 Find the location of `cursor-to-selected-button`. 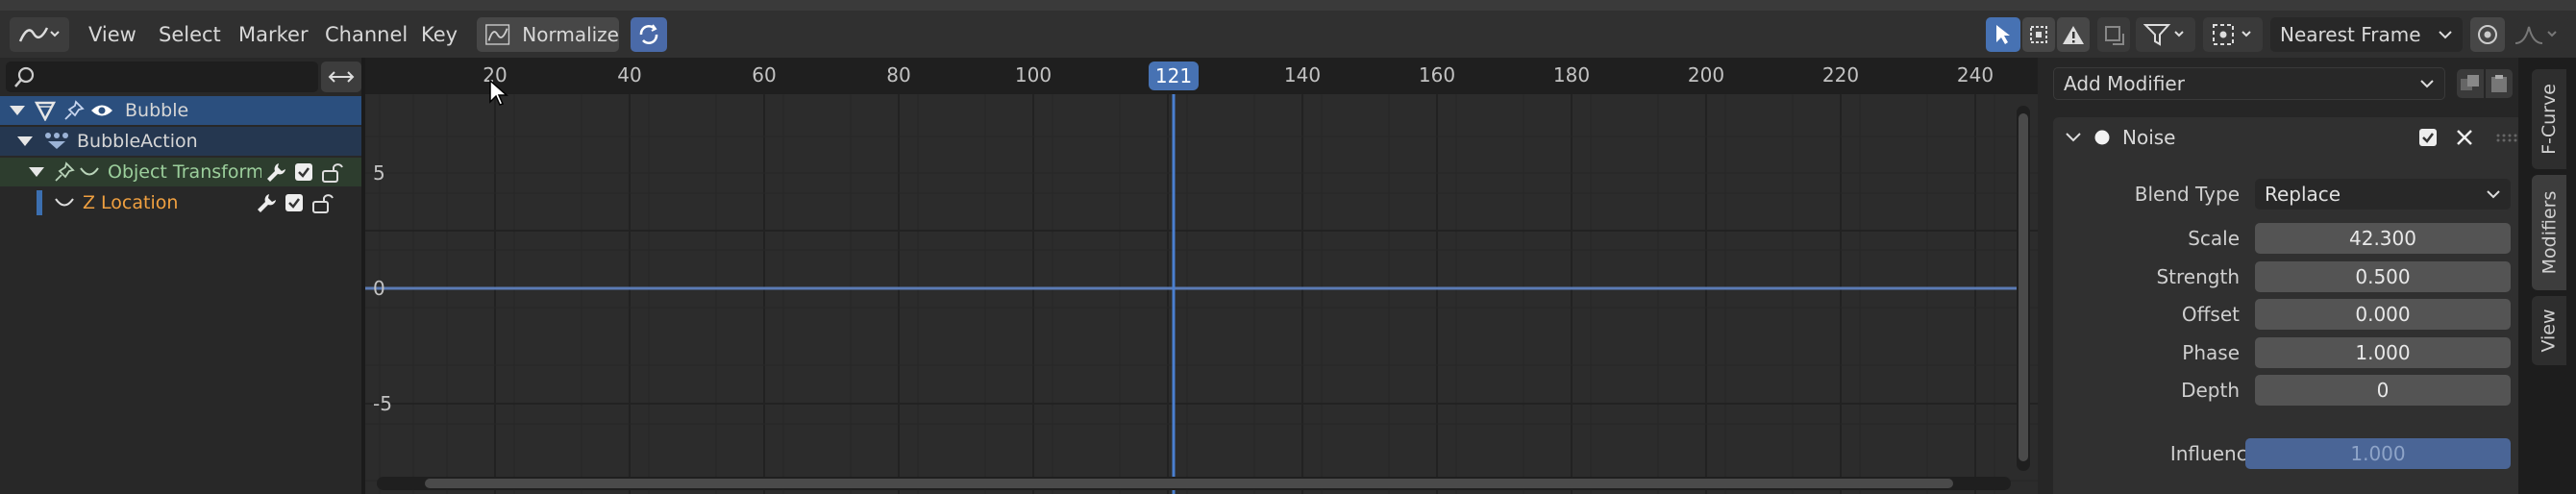

cursor-to-selected-button is located at coordinates (2113, 34).